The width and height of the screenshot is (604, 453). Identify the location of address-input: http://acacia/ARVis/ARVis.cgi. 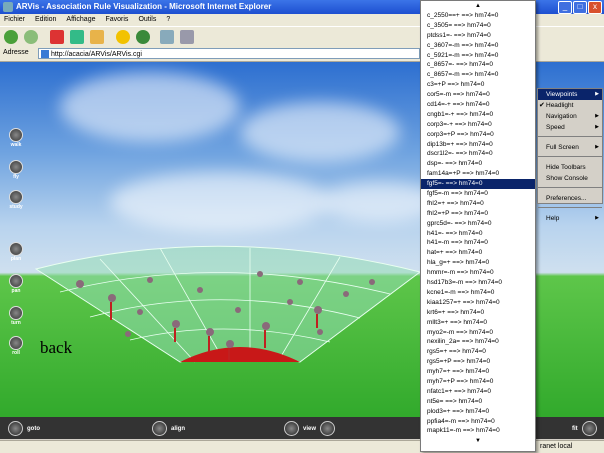
(229, 53).